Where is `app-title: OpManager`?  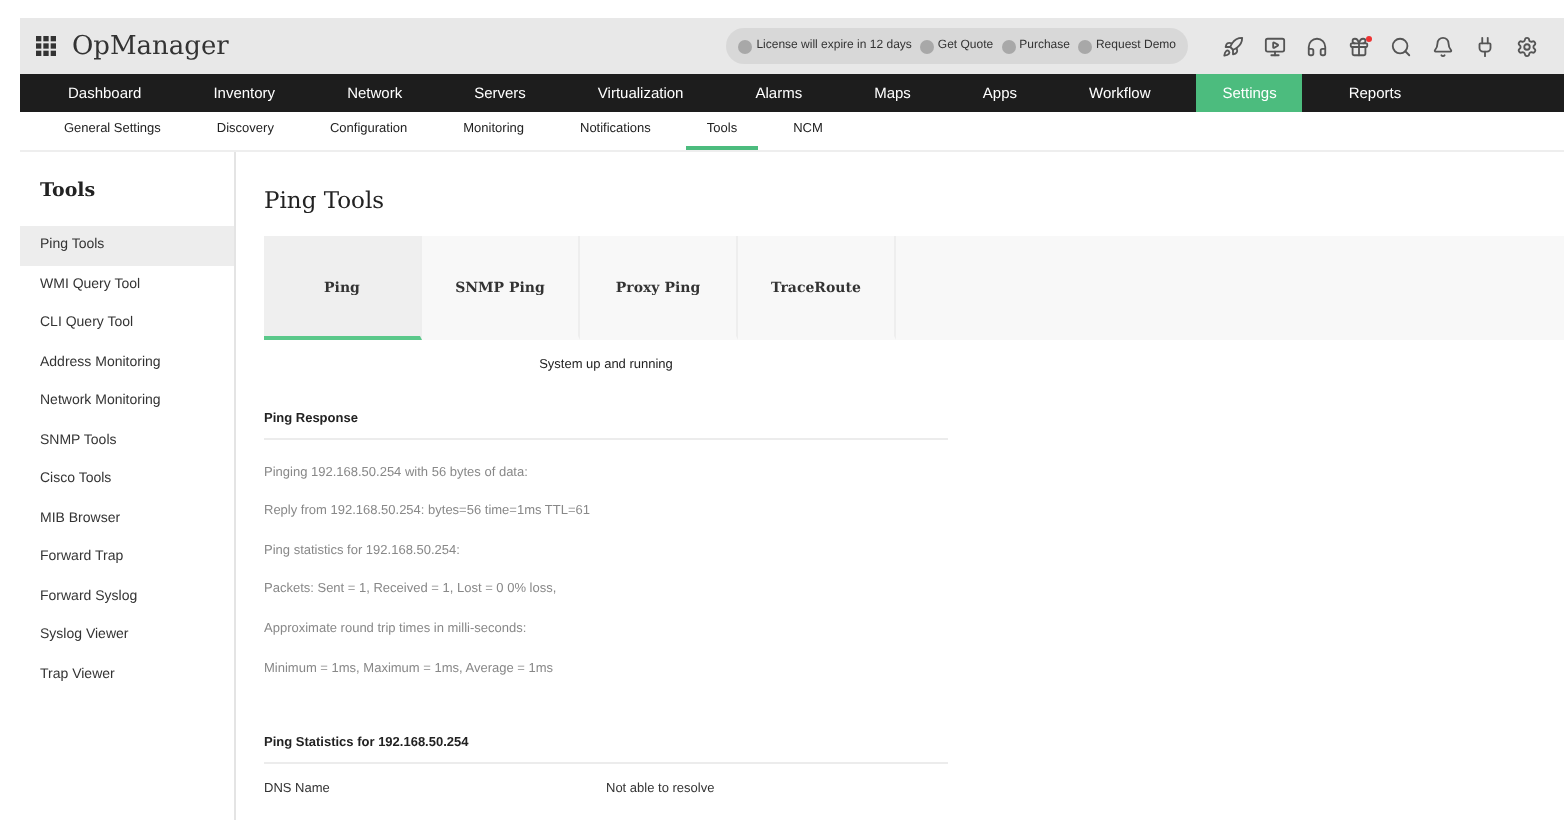
app-title: OpManager is located at coordinates (150, 46).